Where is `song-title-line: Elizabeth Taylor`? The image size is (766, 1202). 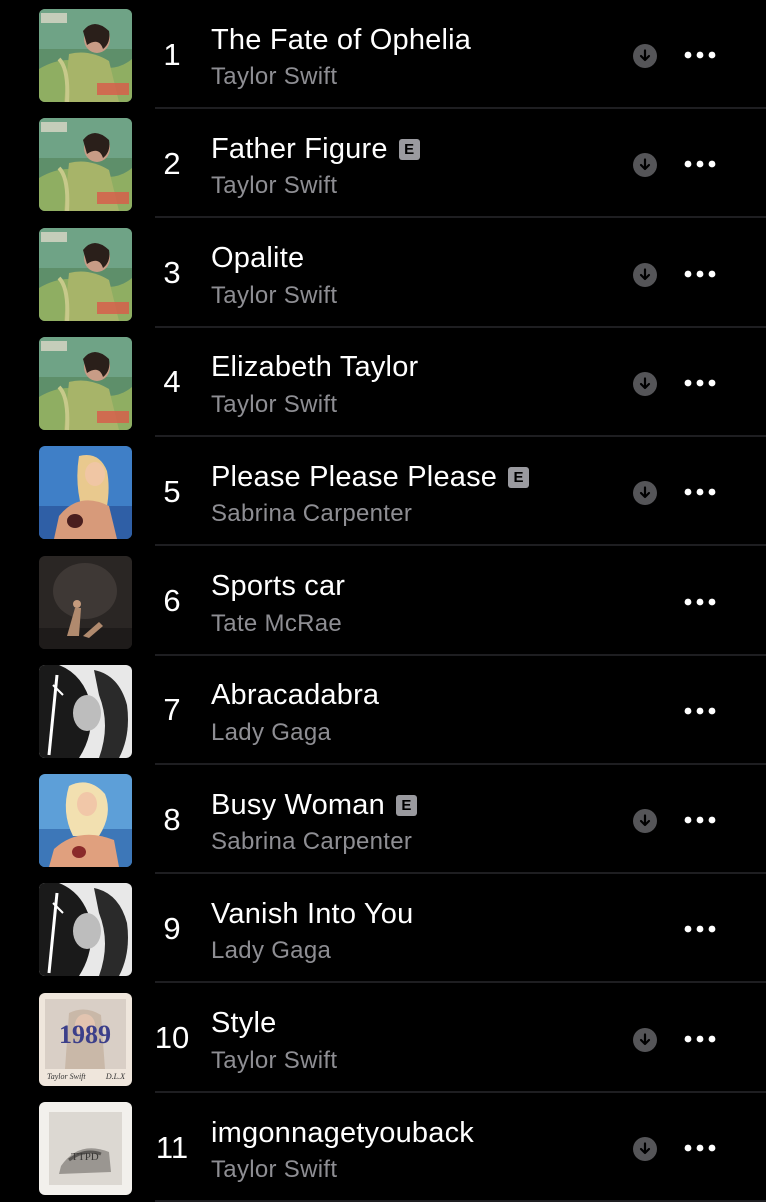
song-title-line: Elizabeth Taylor is located at coordinates (314, 368).